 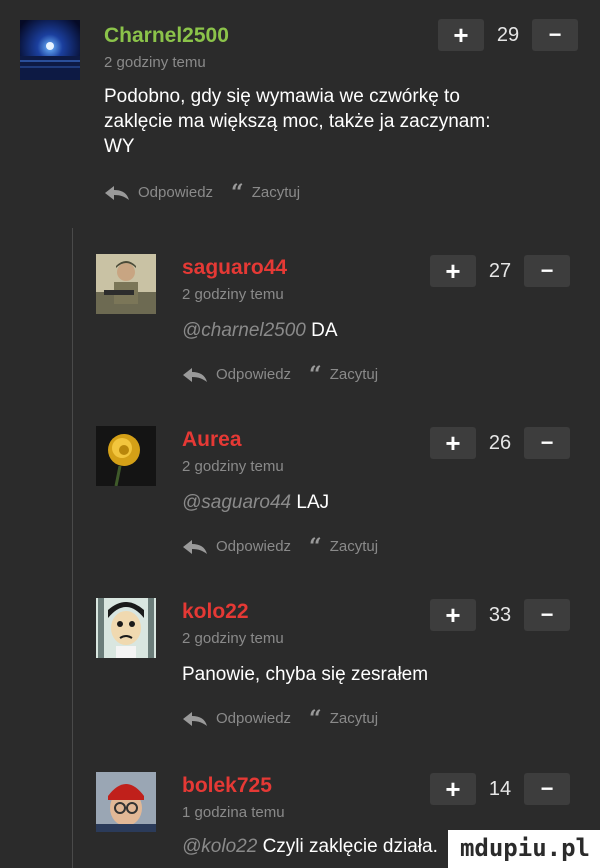 I want to click on vote-box: + 27 −, so click(x=500, y=271).